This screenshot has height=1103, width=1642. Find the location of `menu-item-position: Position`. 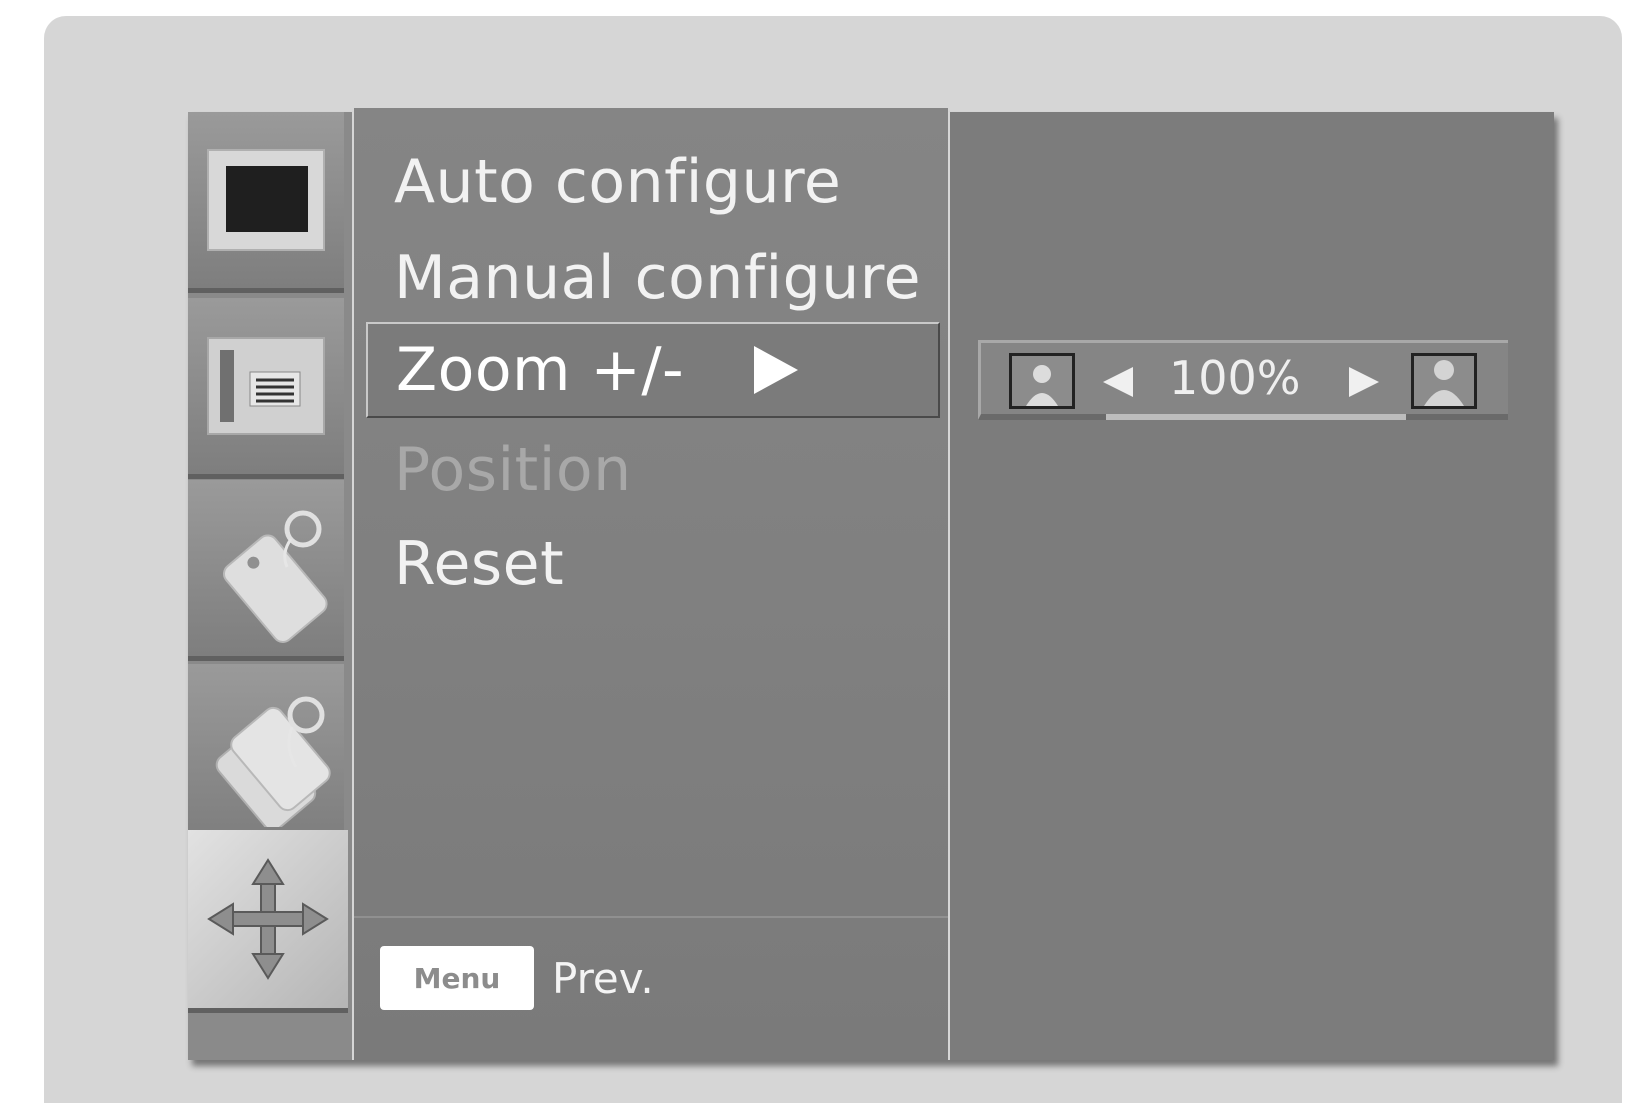

menu-item-position: Position is located at coordinates (513, 470).